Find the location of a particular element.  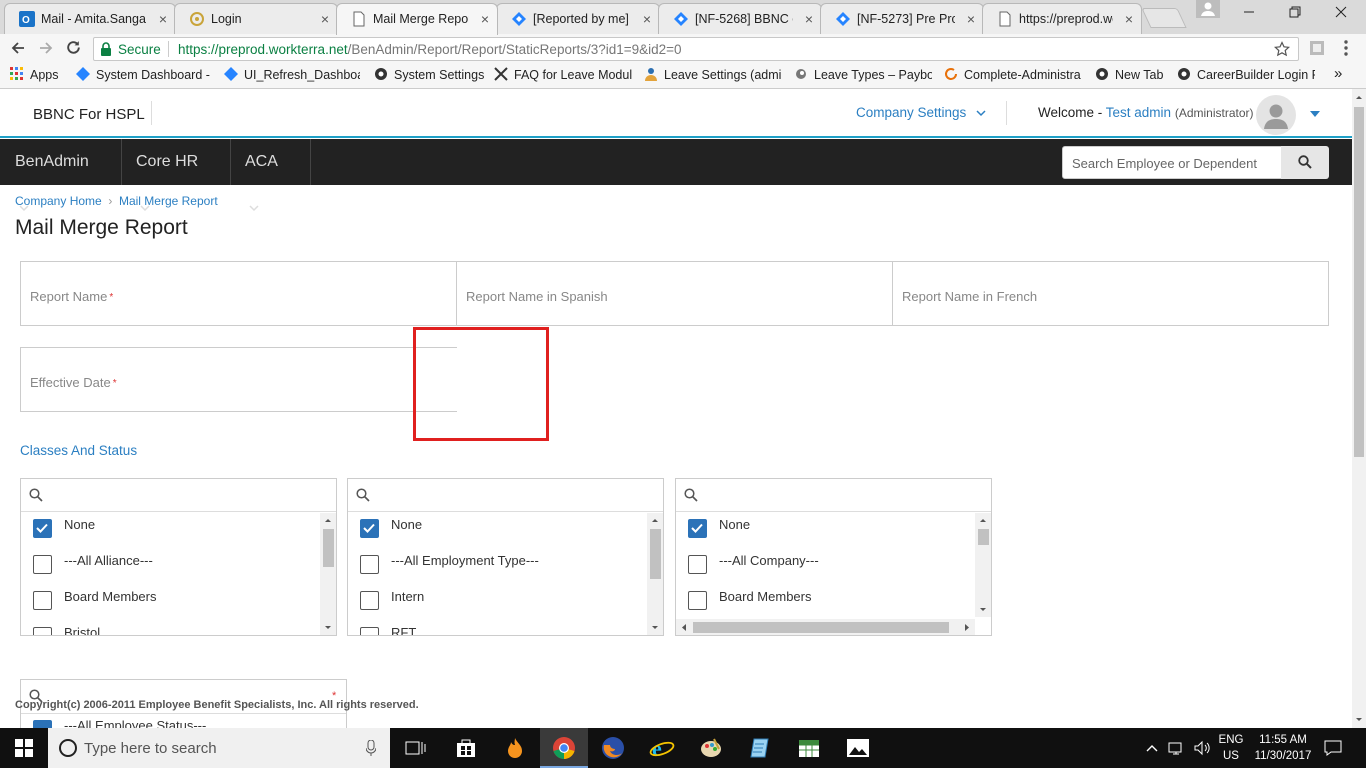

bookmark-item: CareerBuilder Login F is located at coordinates (1246, 74).